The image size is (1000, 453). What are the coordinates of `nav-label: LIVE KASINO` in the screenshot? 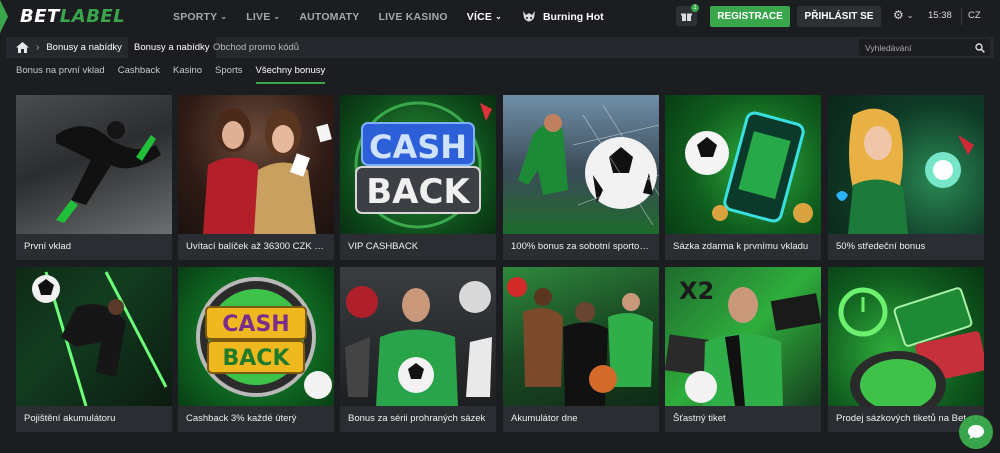 It's located at (413, 16).